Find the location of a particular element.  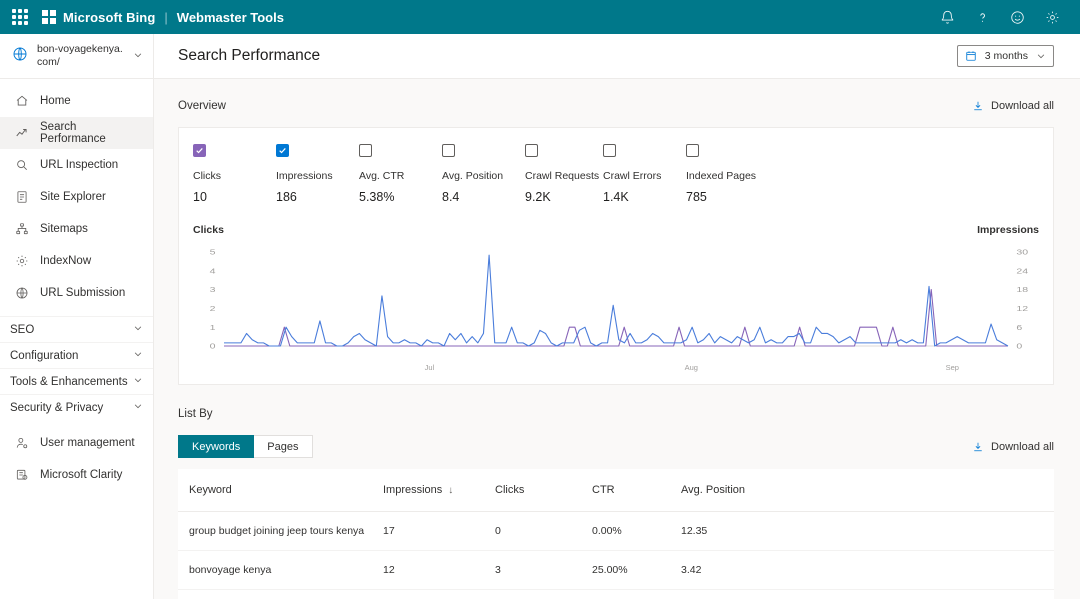

keyword-cell: bonvoyage kenya is located at coordinates (280, 570).